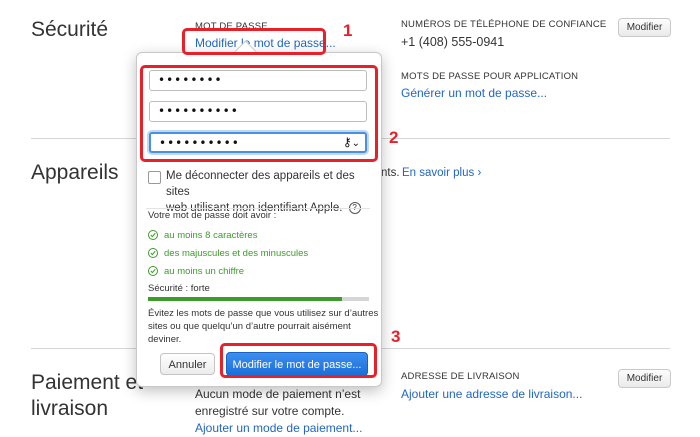 The image size is (700, 437). Describe the element at coordinates (438, 173) in the screenshot. I see `learn-more-label: En savoir plus` at that location.